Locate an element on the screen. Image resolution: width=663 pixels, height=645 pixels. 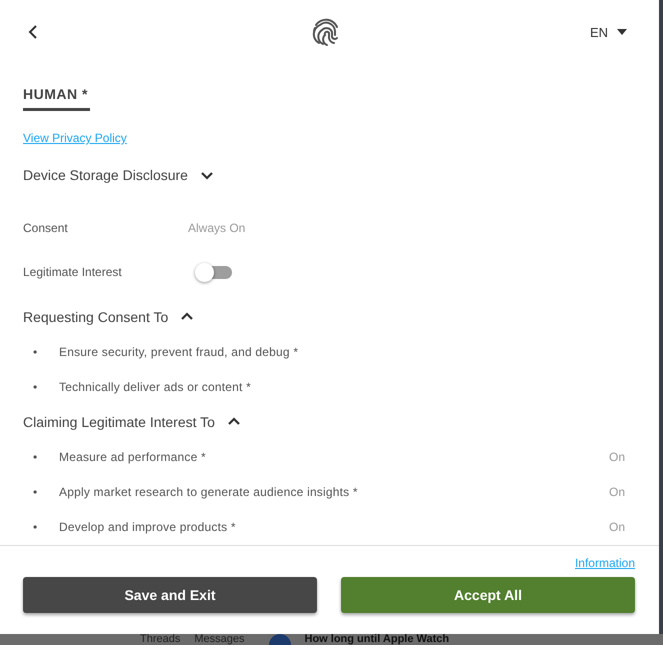
vendor-tab: HUMAN * is located at coordinates (56, 98).